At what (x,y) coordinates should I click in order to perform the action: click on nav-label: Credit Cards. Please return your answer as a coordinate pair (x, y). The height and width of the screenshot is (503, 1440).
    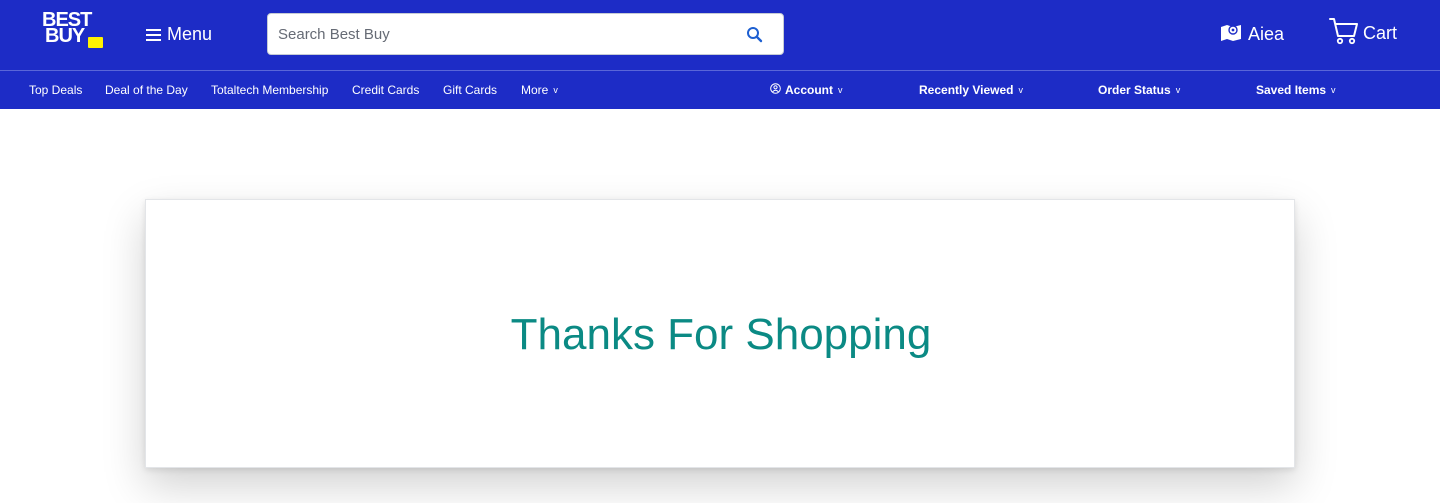
    Looking at the image, I should click on (386, 90).